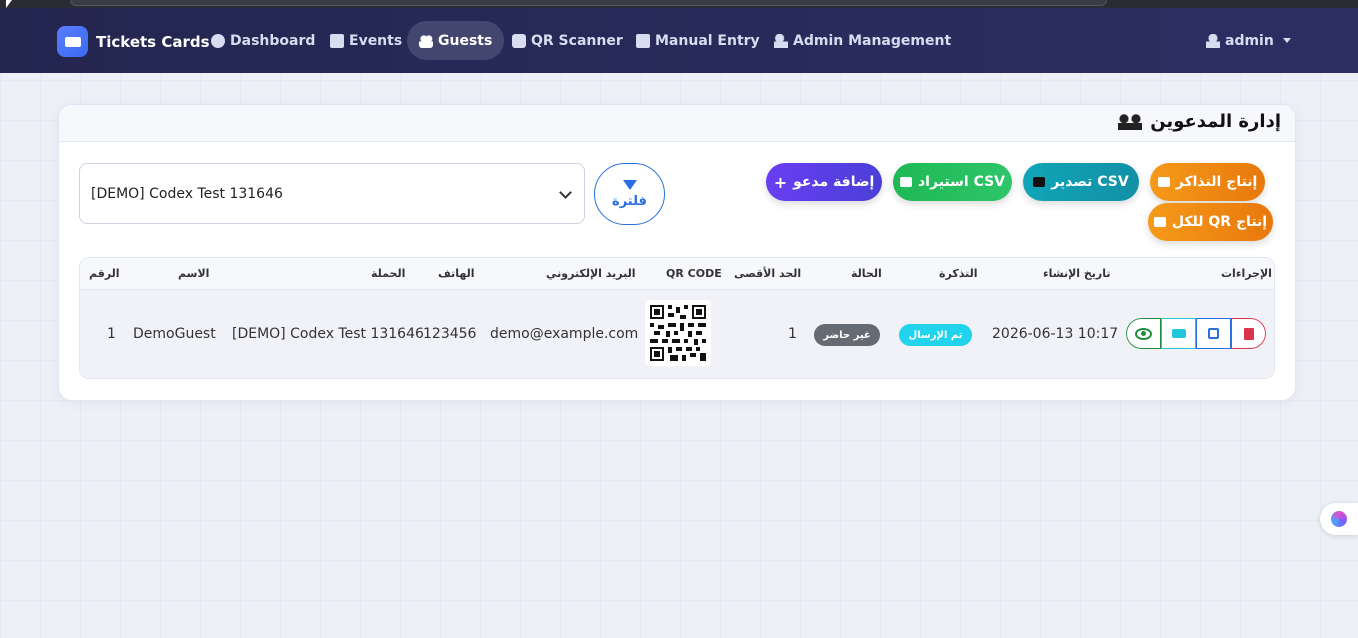 This screenshot has height=638, width=1358. I want to click on user-cog-icon, so click(781, 40).